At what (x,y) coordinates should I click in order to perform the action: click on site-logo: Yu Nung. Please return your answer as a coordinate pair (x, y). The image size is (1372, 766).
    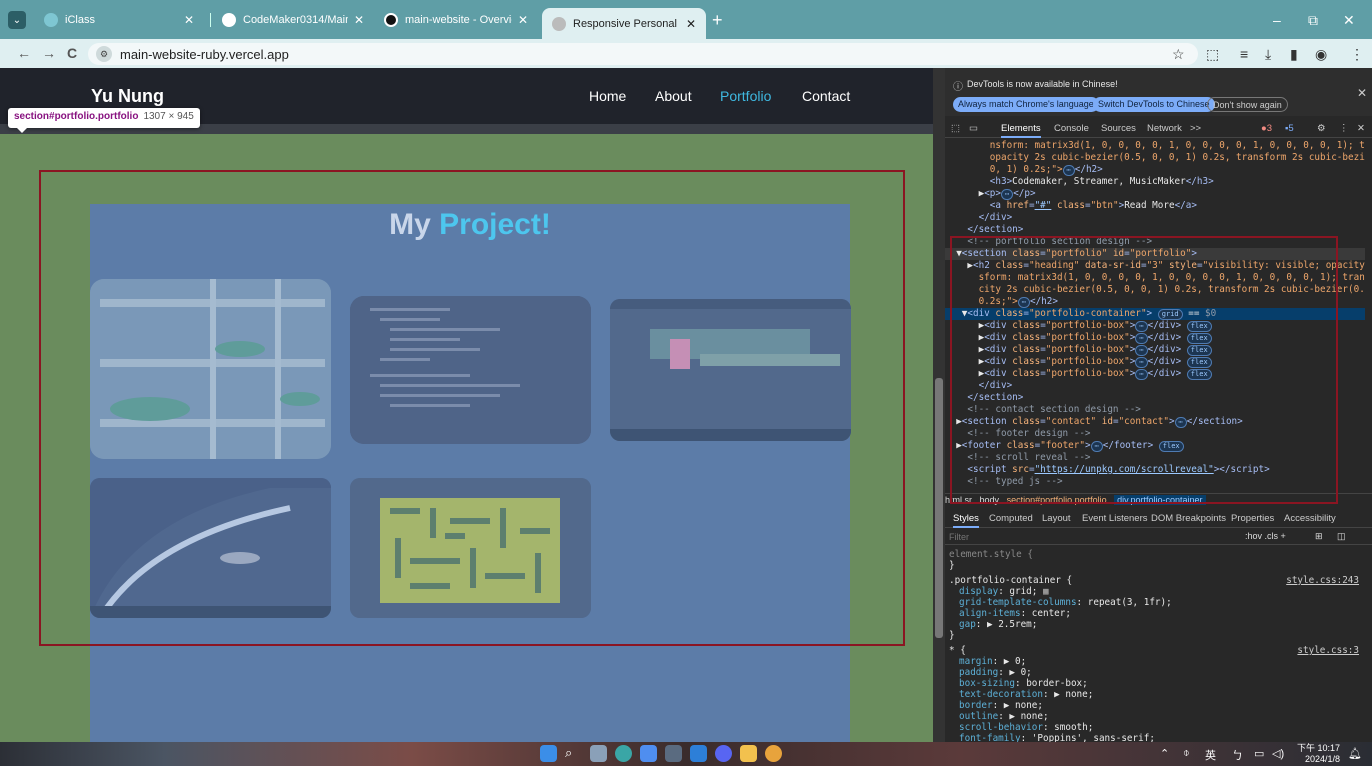
    Looking at the image, I should click on (127, 96).